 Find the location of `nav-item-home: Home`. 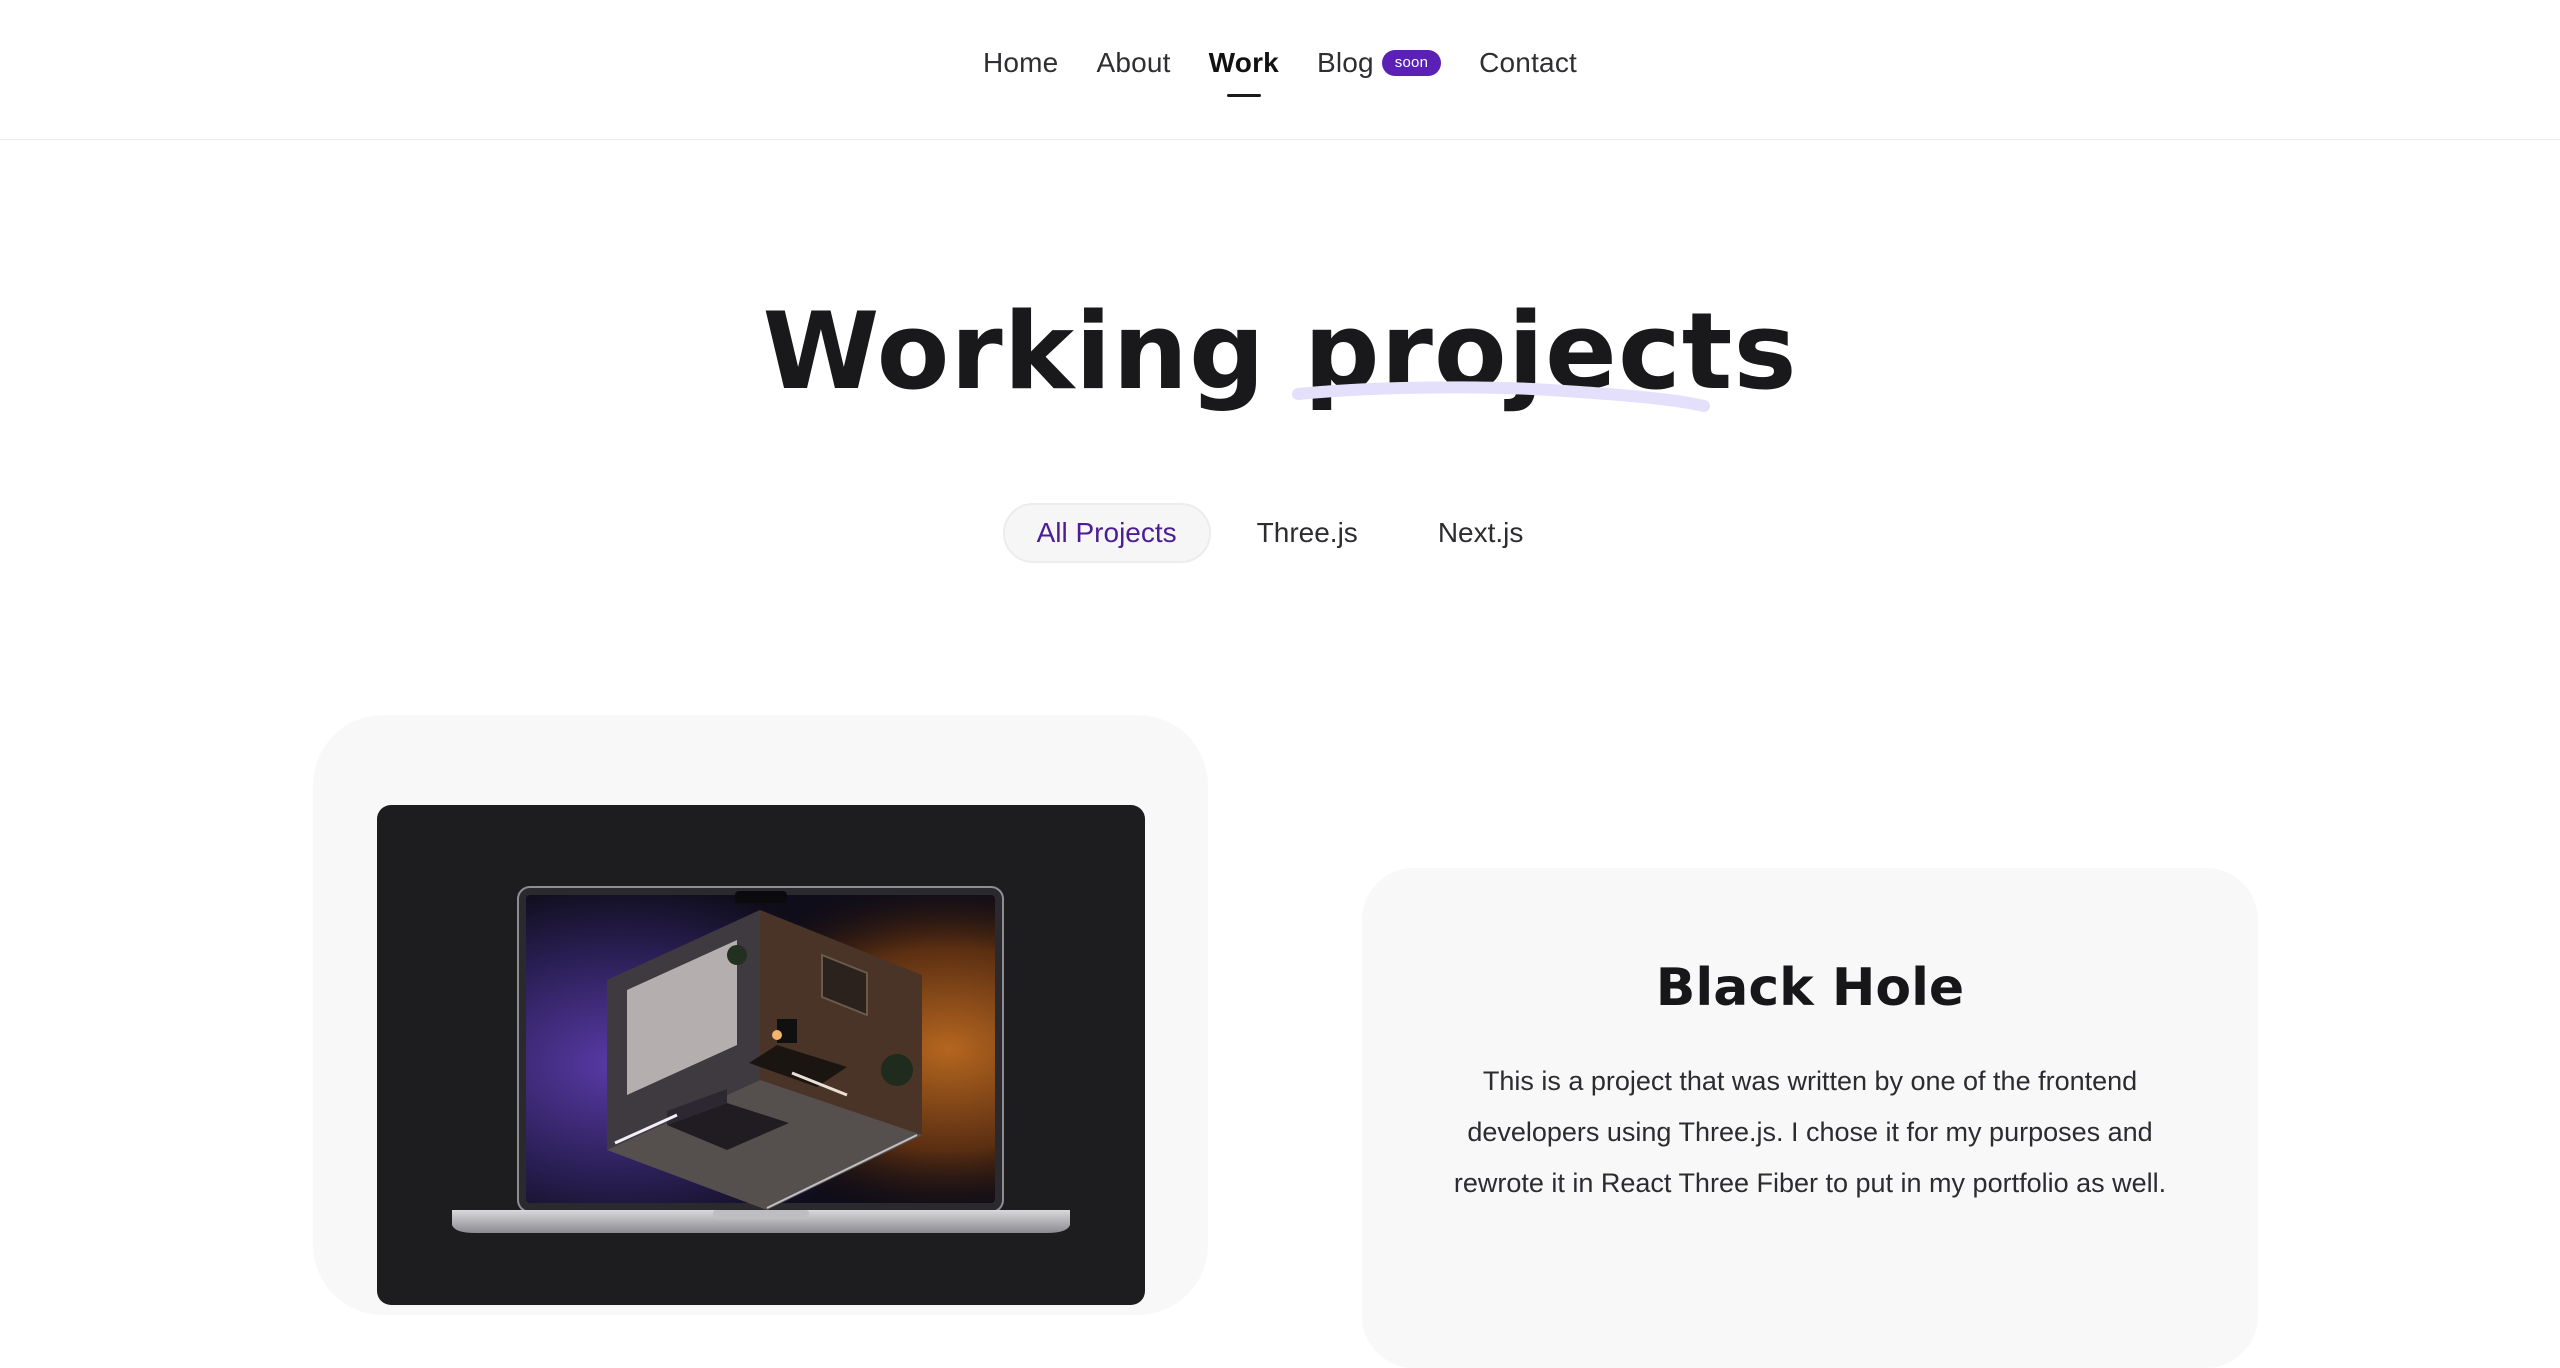

nav-item-home: Home is located at coordinates (1021, 63).